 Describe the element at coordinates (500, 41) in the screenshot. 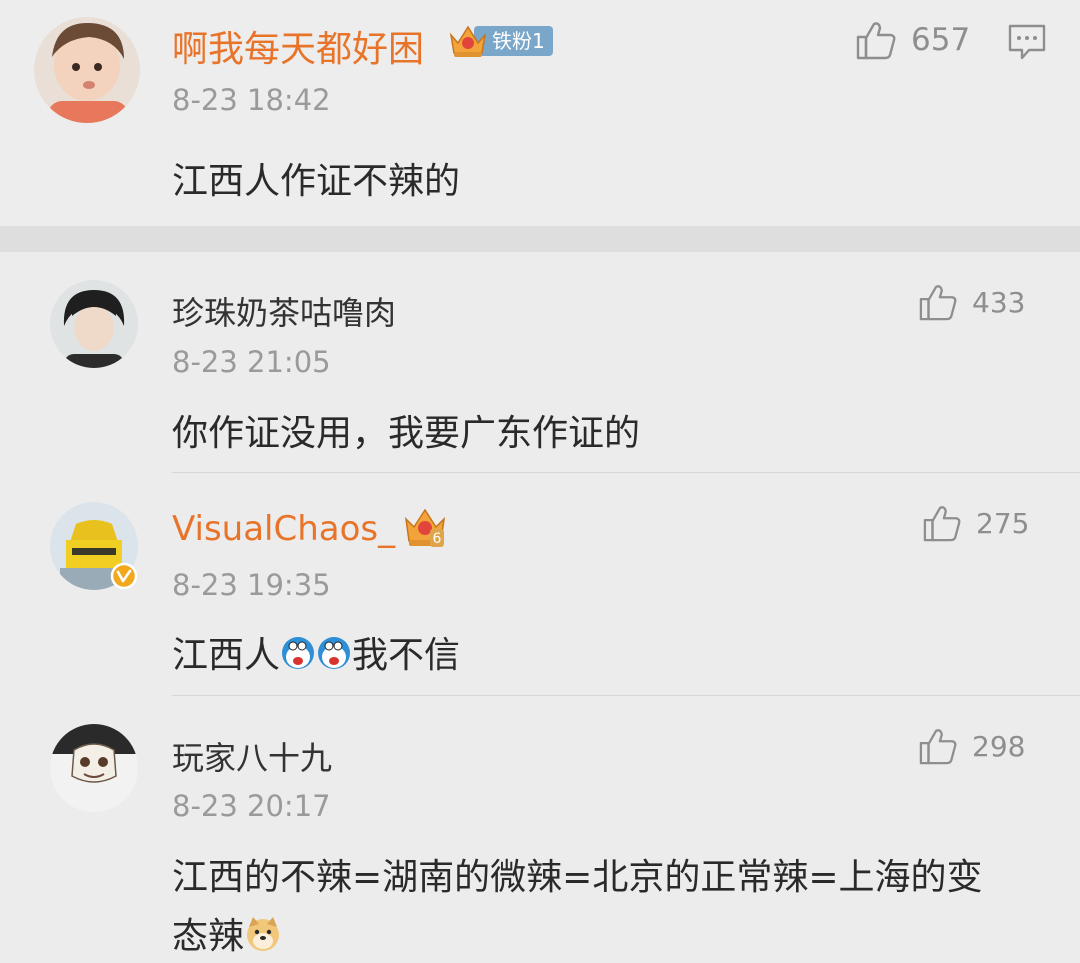

I see `fan-badge: 铁粉1` at that location.